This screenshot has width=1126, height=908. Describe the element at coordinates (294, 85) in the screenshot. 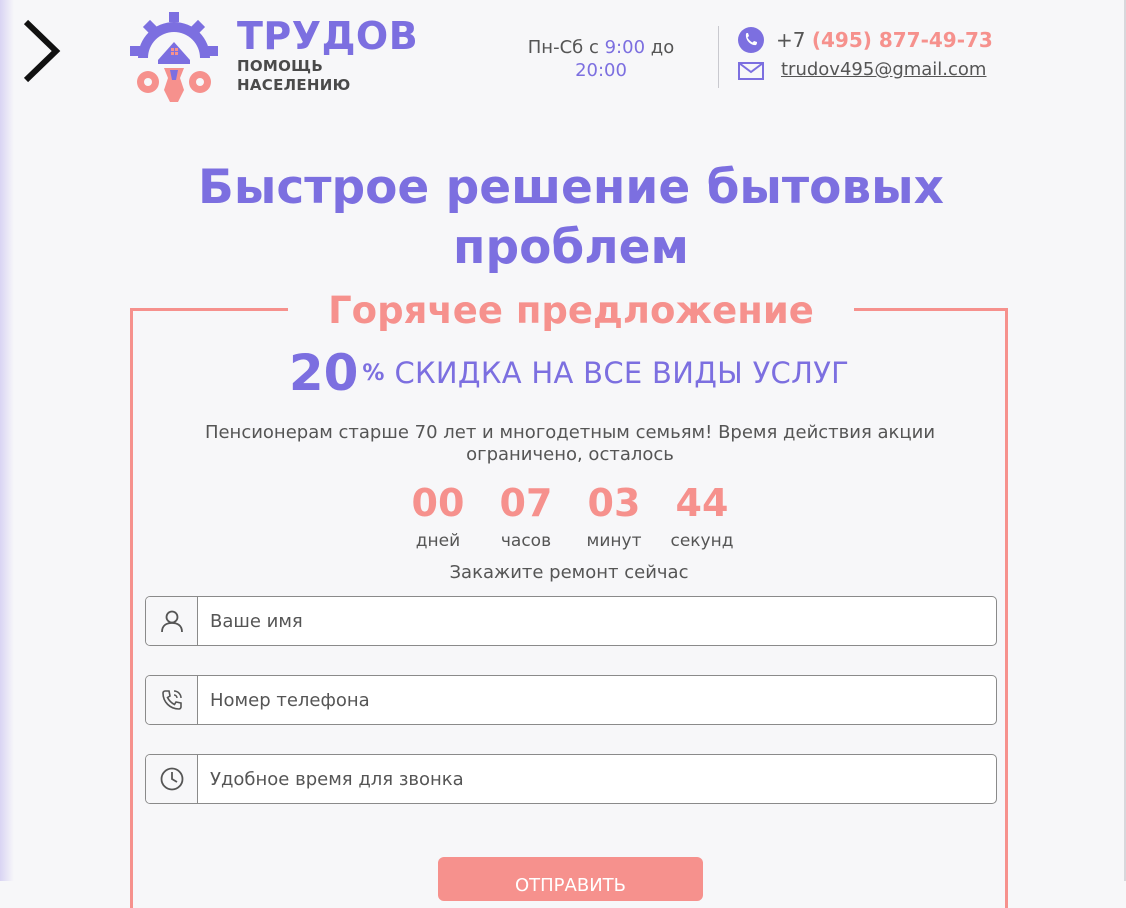

I see `brand-subtitle-line2: НАСЕЛЕНИЮ` at that location.